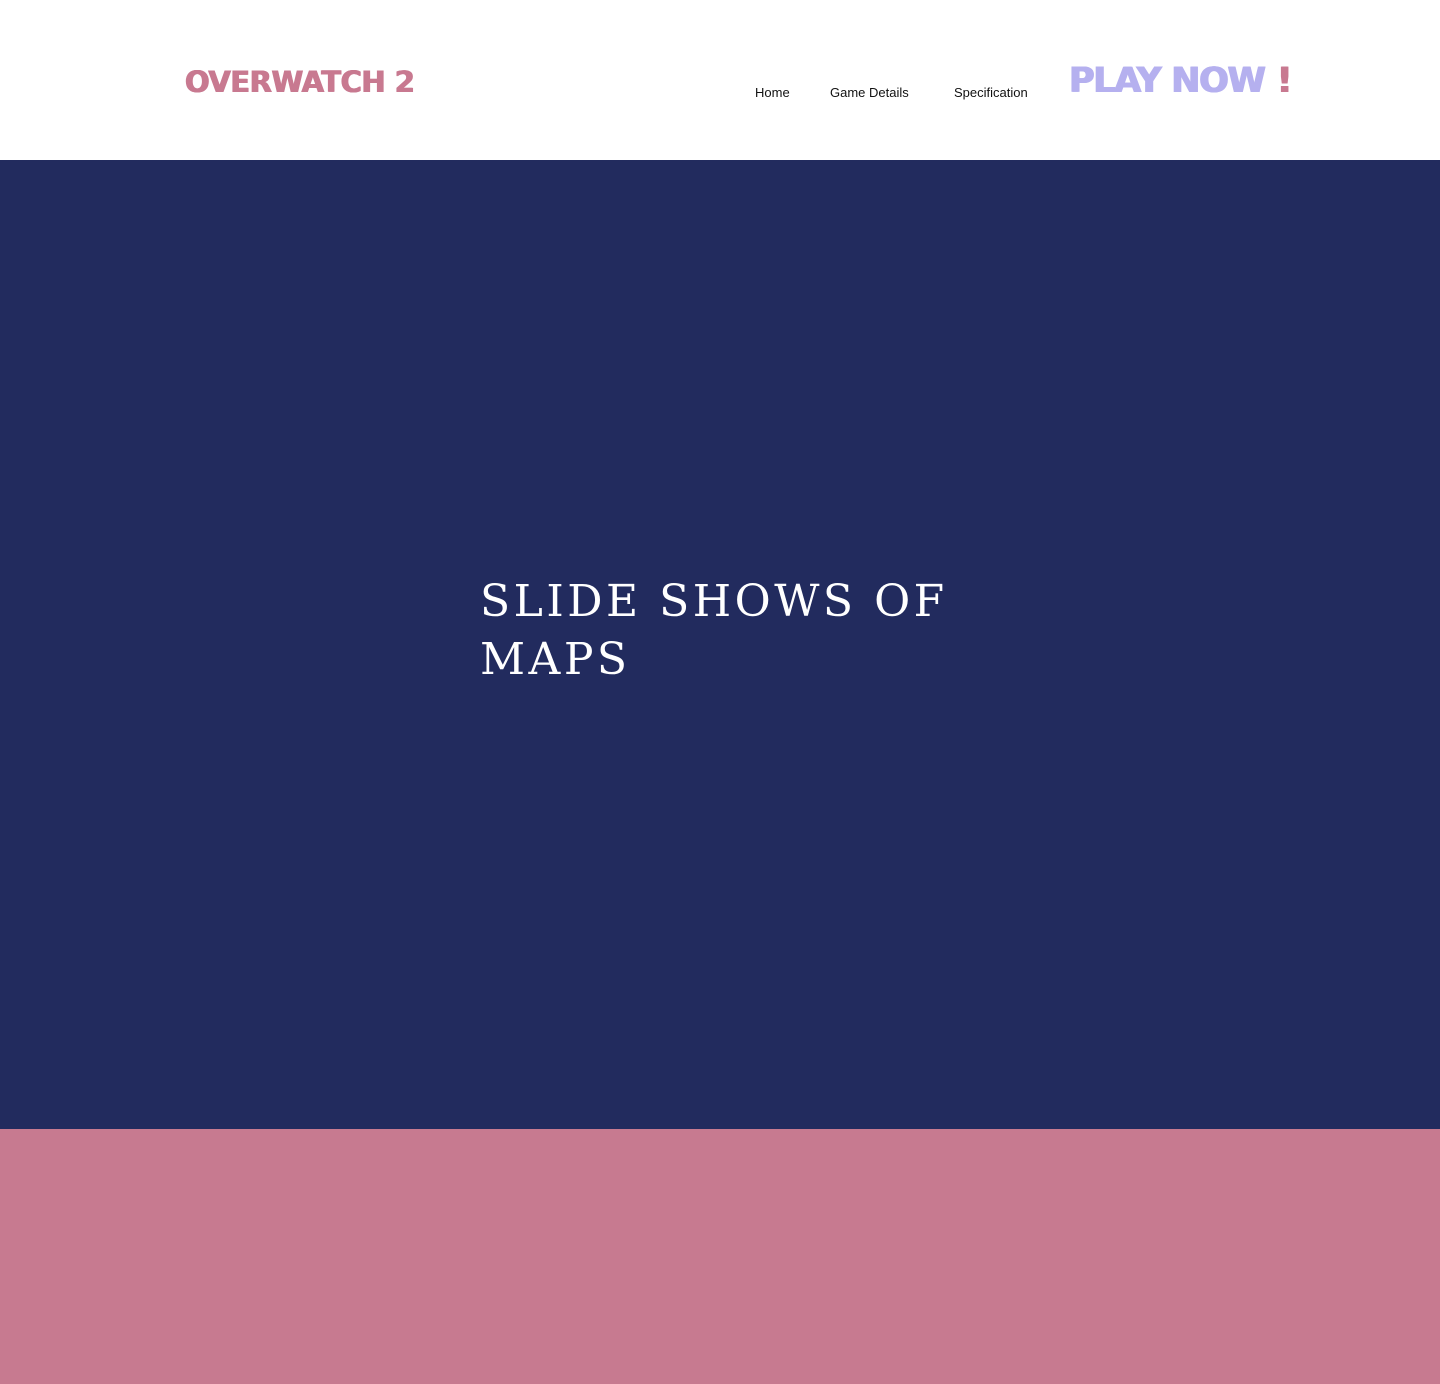 This screenshot has width=1440, height=1384. Describe the element at coordinates (991, 93) in the screenshot. I see `nav-link-specification: Specification` at that location.